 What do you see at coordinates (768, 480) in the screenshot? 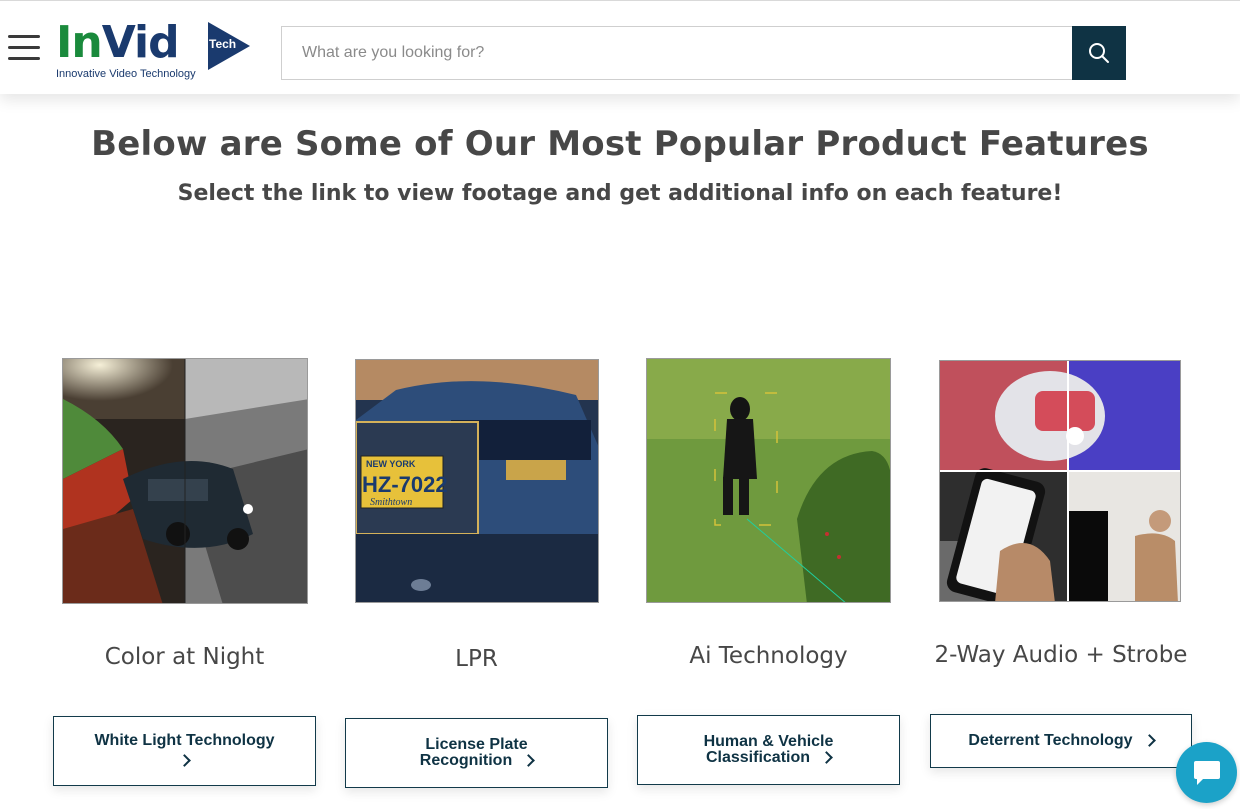
I see `ai-technology-image` at bounding box center [768, 480].